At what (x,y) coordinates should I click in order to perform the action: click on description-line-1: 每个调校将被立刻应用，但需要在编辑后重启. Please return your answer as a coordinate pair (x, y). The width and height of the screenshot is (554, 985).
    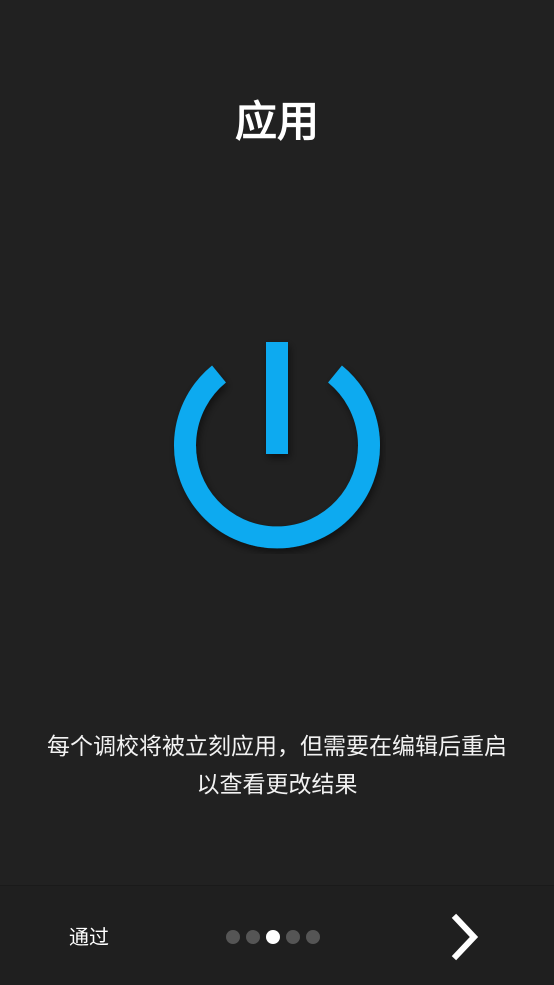
    Looking at the image, I should click on (277, 747).